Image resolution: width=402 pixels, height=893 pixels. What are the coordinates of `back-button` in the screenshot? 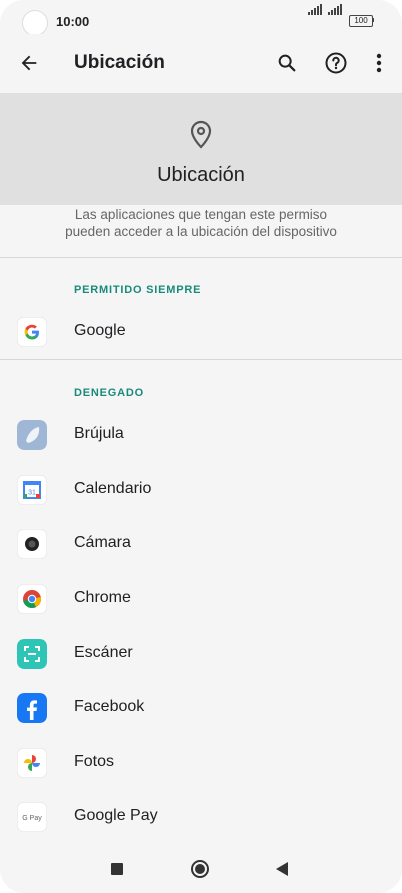 It's located at (29, 63).